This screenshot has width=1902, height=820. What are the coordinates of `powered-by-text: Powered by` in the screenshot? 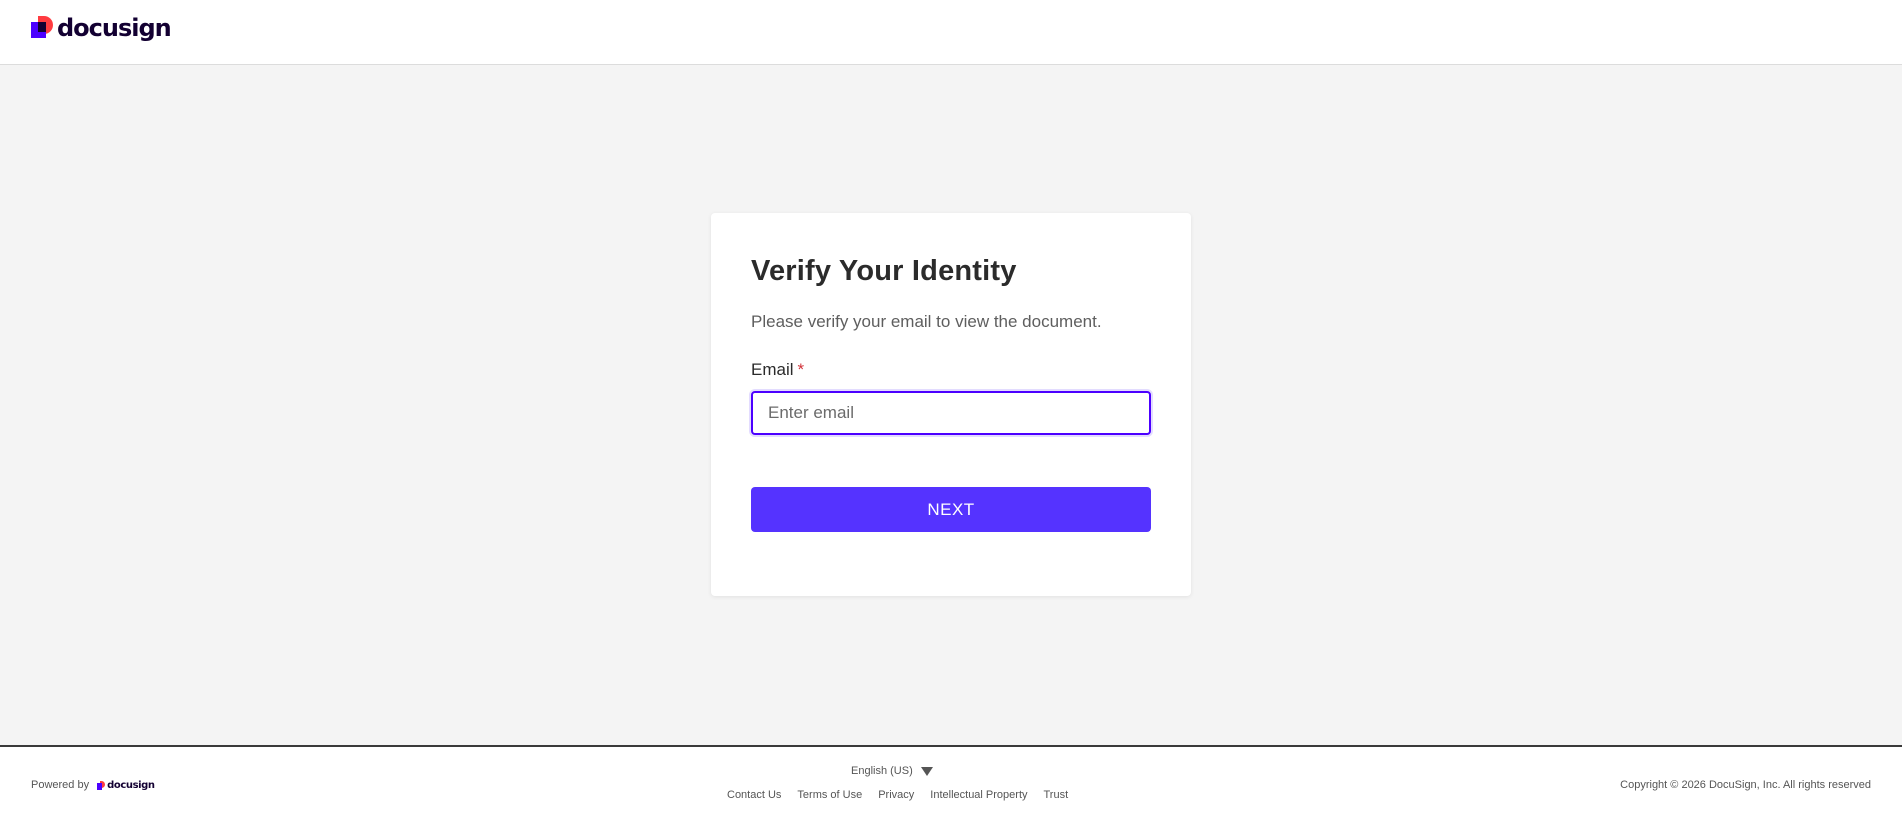 It's located at (60, 785).